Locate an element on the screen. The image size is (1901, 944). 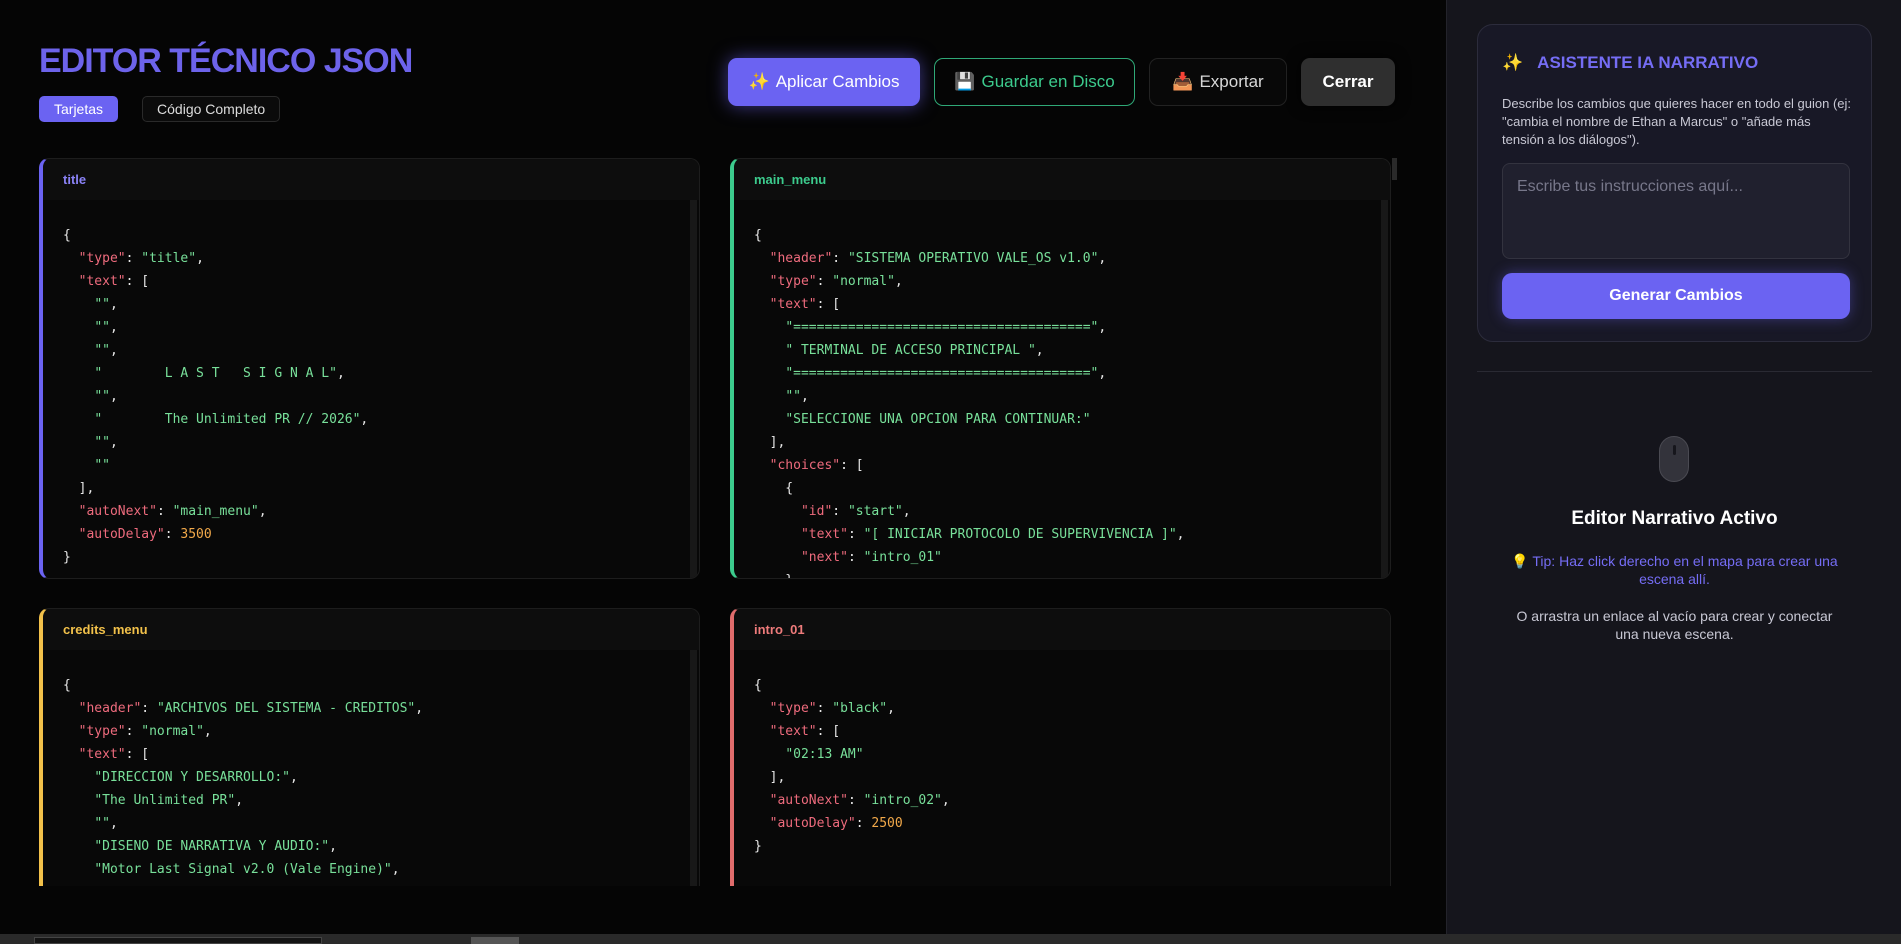
code-line: "type": "normal", is located at coordinates (381, 731).